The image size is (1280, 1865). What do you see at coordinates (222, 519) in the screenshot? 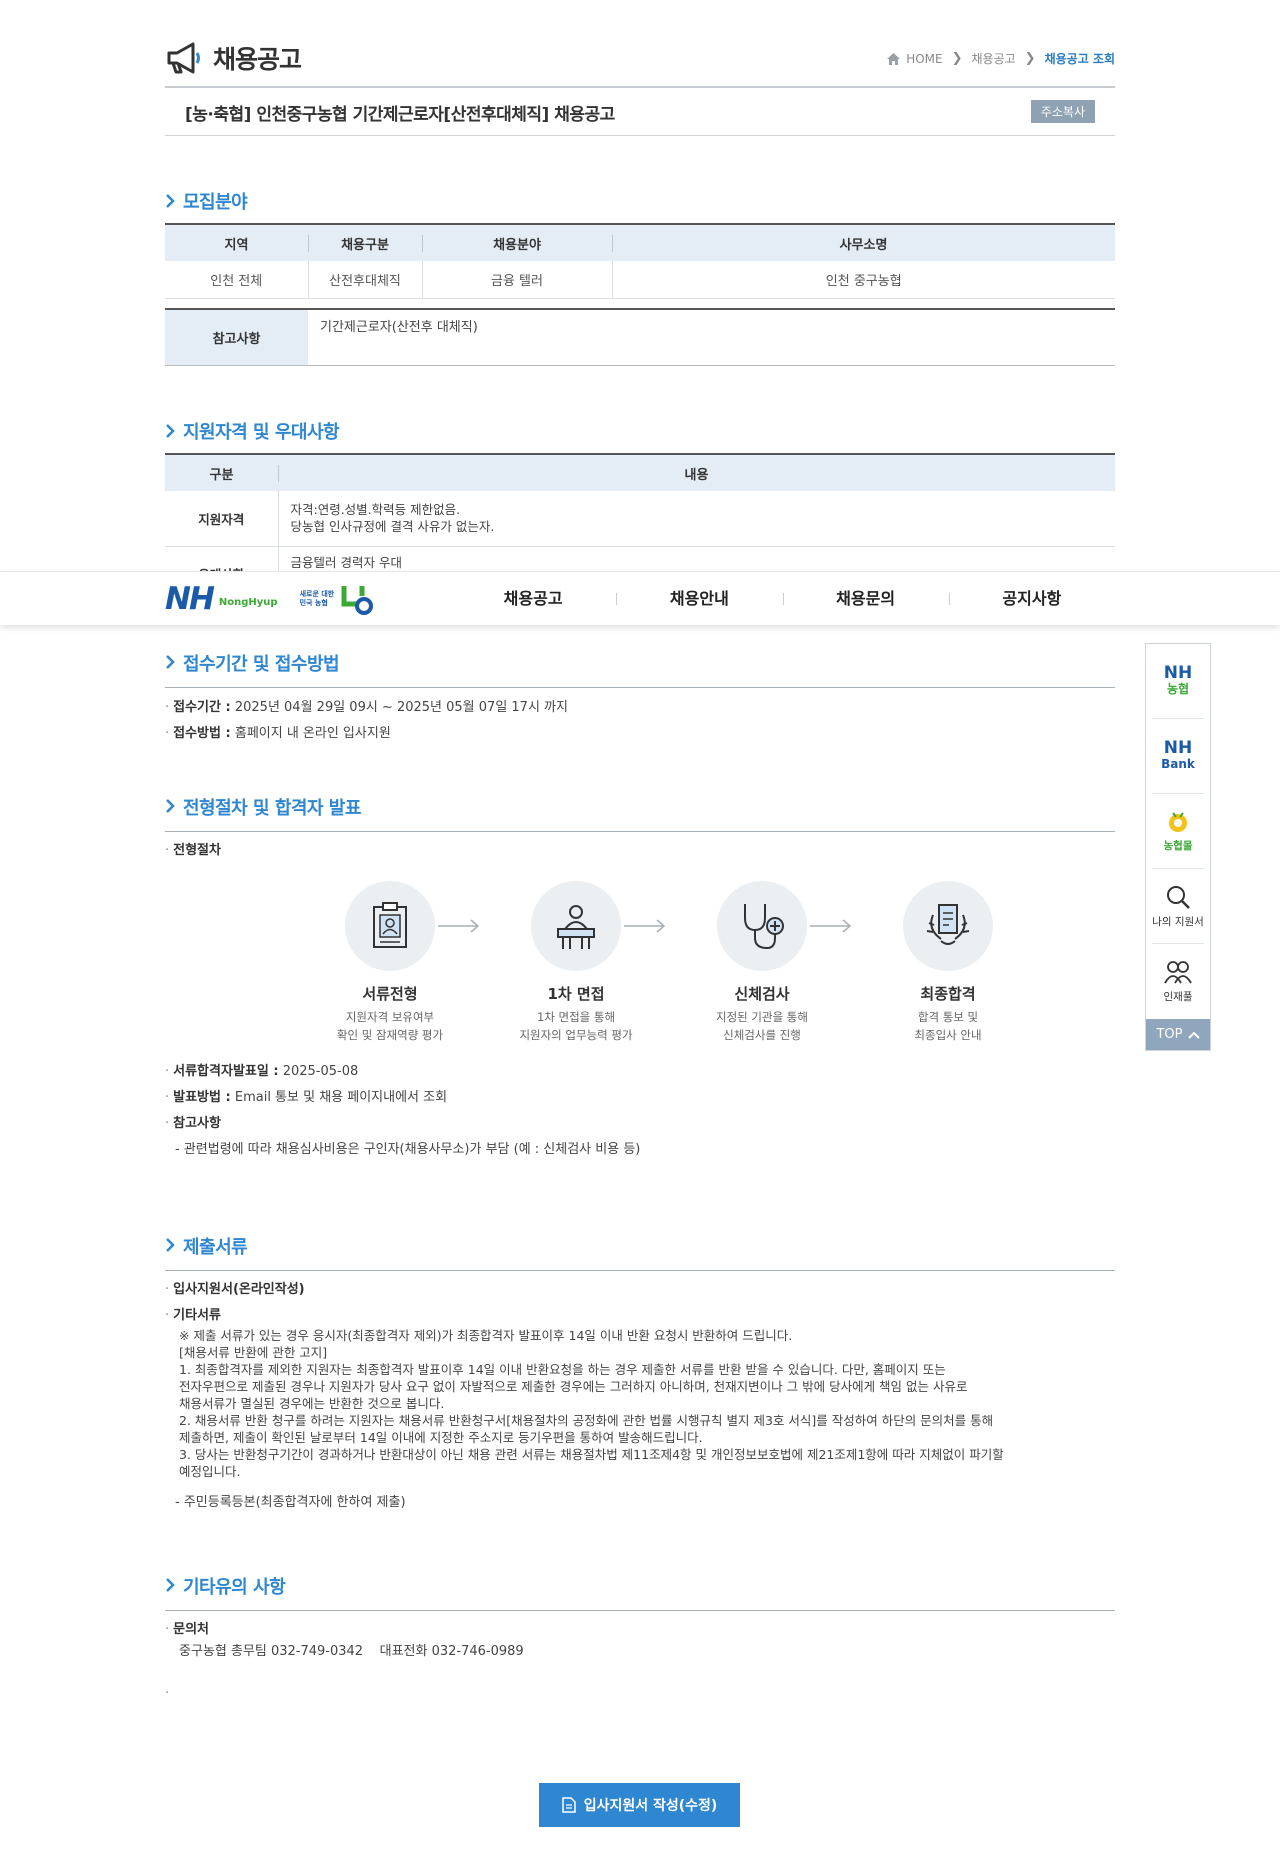
I see `row-label: 지원자격` at bounding box center [222, 519].